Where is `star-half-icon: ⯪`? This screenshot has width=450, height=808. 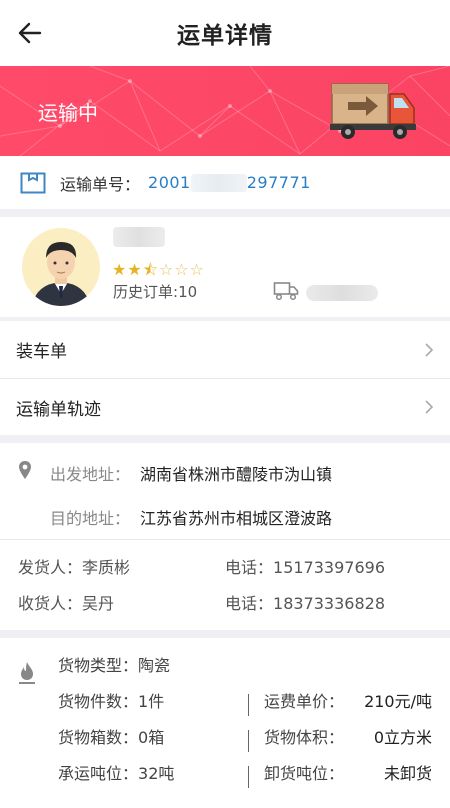
star-half-icon: ⯪ is located at coordinates (150, 269).